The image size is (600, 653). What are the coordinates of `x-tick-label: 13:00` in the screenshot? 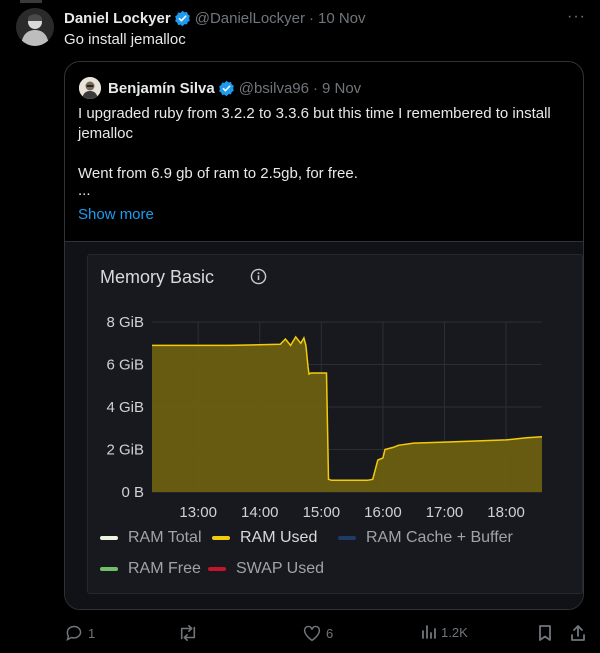 It's located at (198, 512).